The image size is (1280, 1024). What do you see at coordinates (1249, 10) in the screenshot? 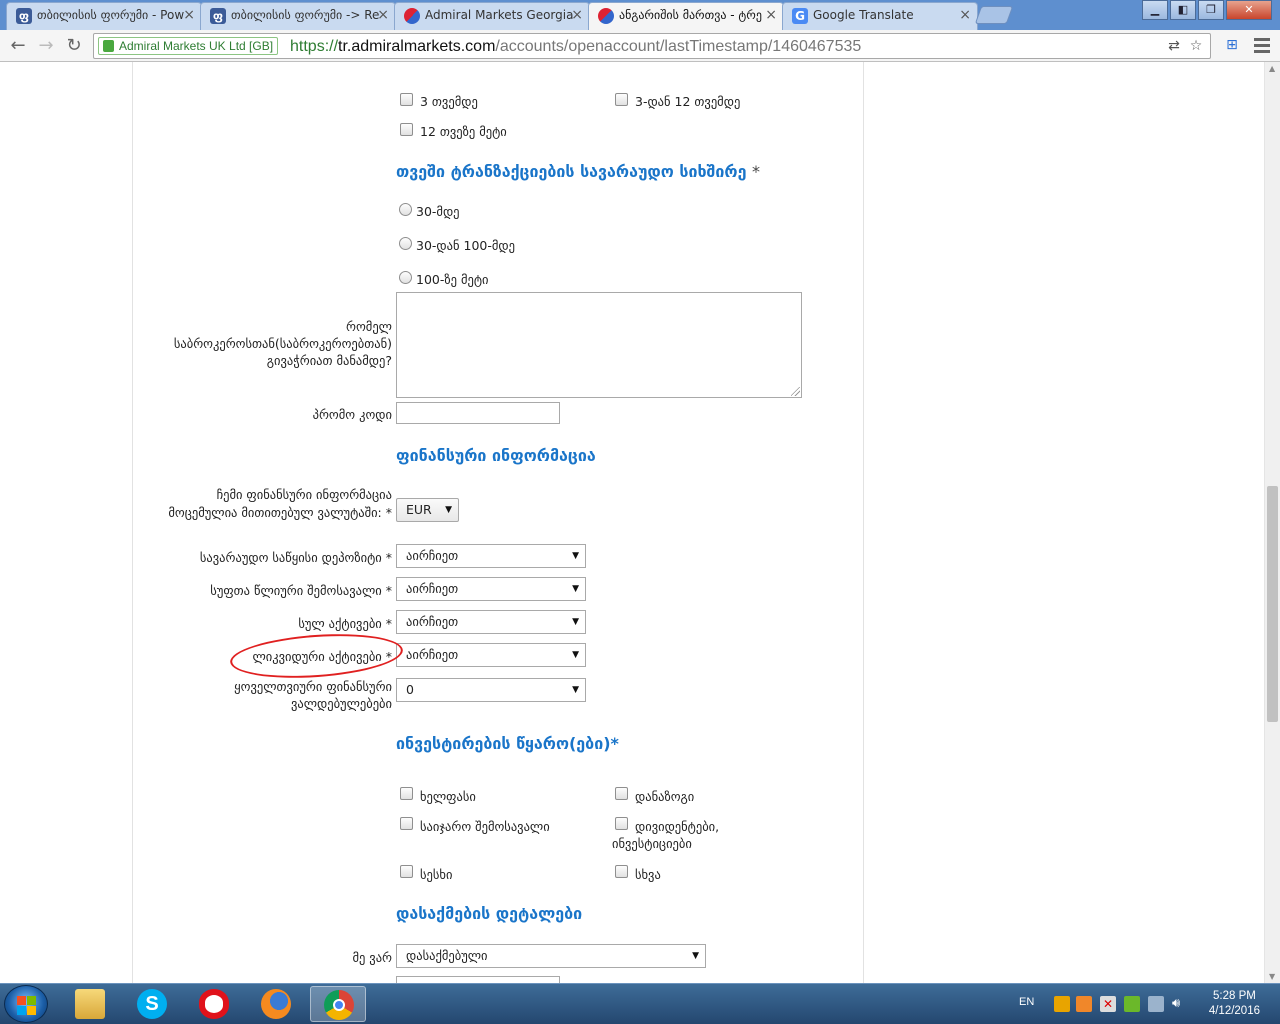
I see `close-window-button: ✕` at bounding box center [1249, 10].